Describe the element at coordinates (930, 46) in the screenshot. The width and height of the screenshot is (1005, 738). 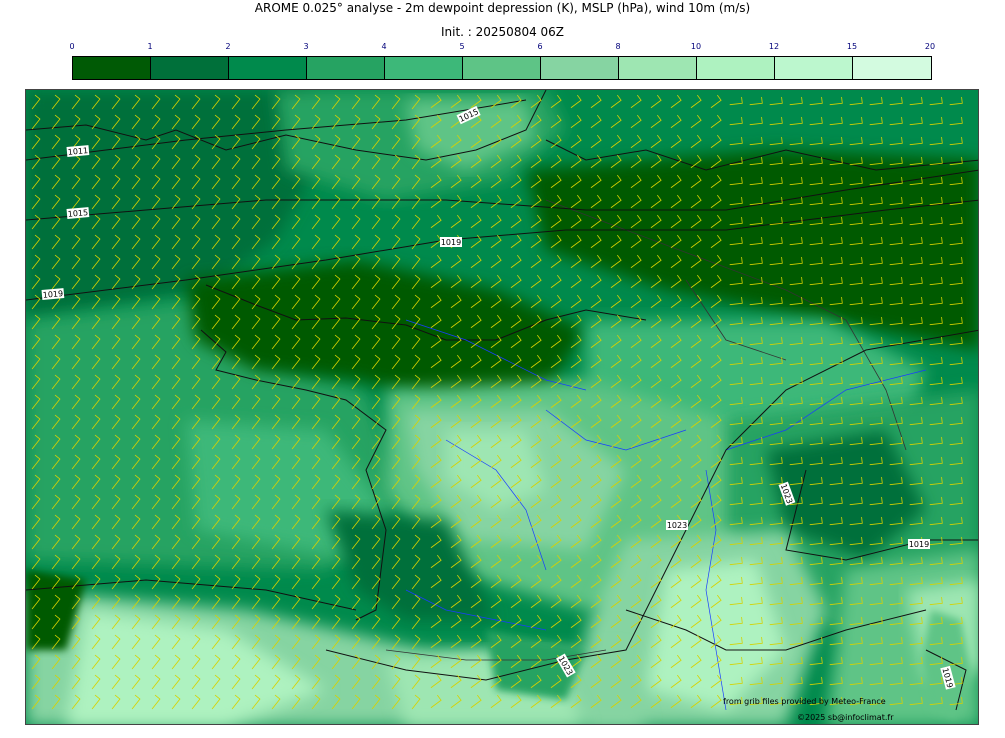
I see `colorbar-tick-label: 20` at that location.